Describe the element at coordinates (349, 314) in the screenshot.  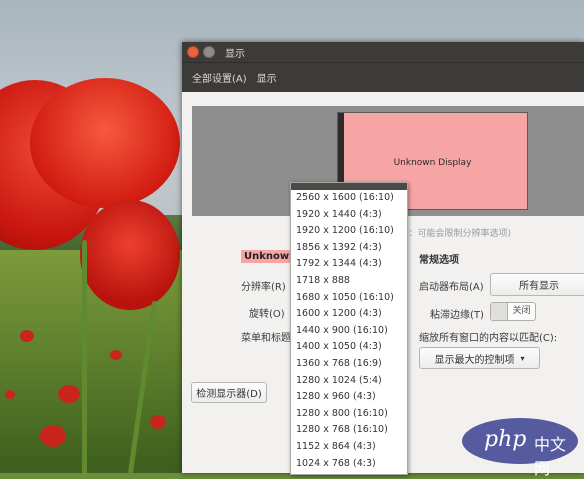
I see `resolution-option: 1600 x 1200 (4:3)` at that location.